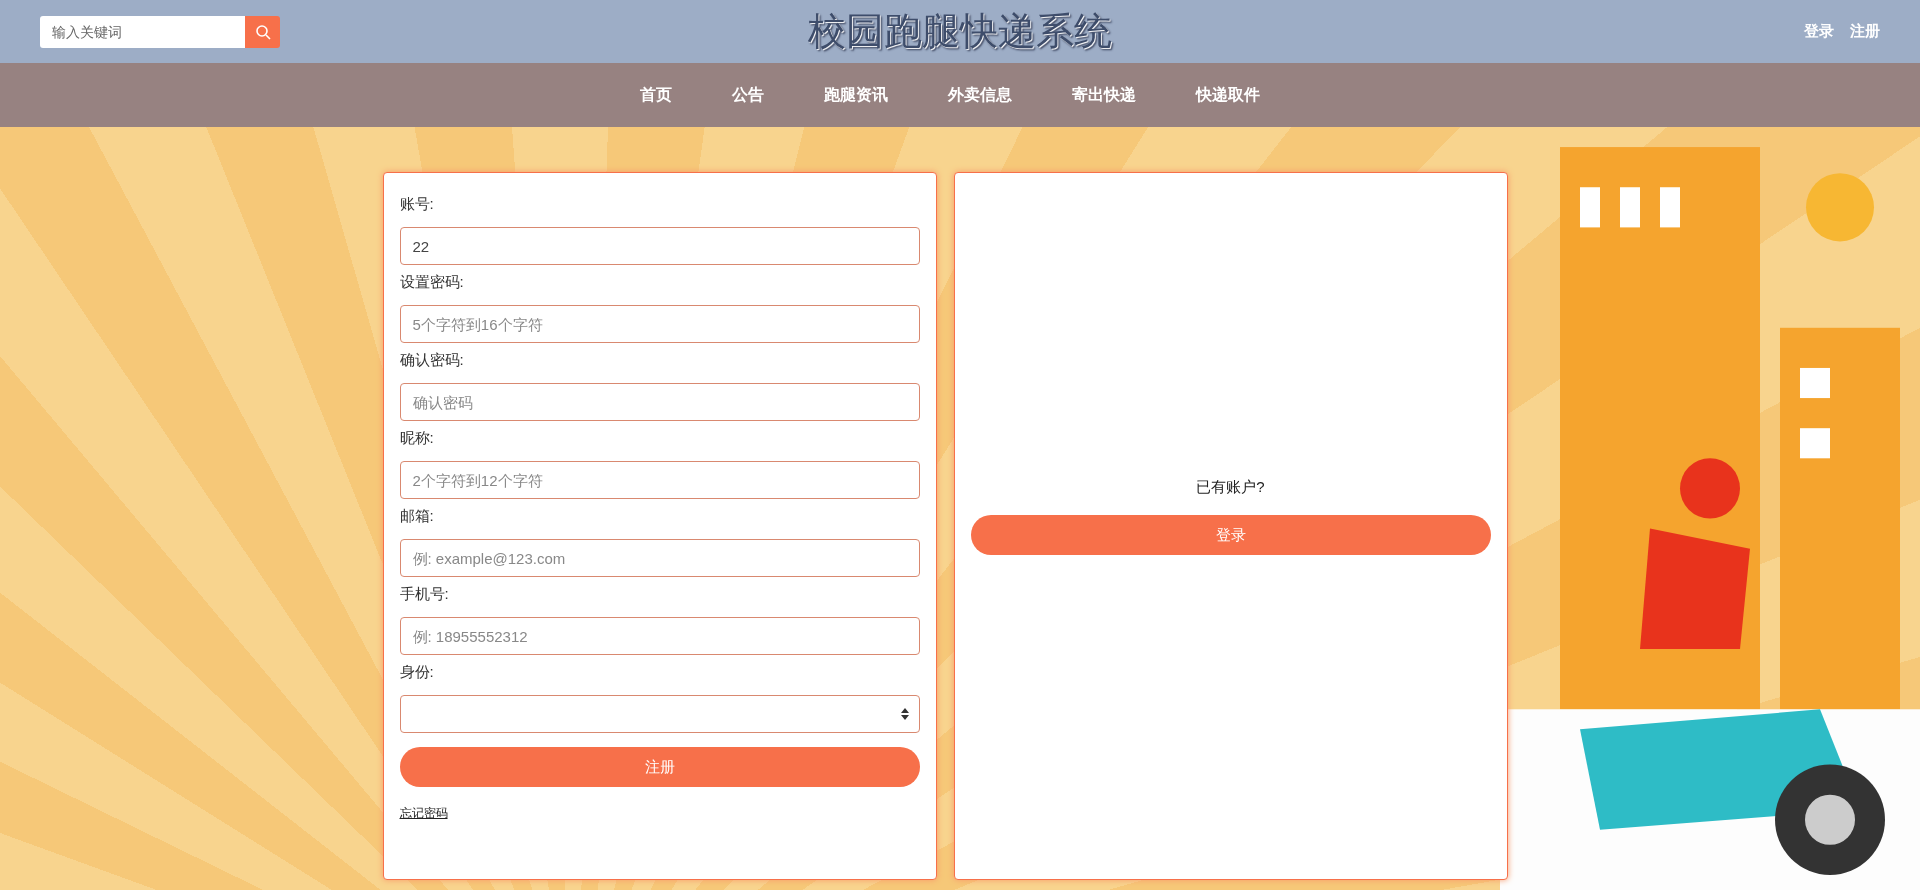 The height and width of the screenshot is (890, 1920). Describe the element at coordinates (659, 402) in the screenshot. I see `input-field: 确认密码` at that location.